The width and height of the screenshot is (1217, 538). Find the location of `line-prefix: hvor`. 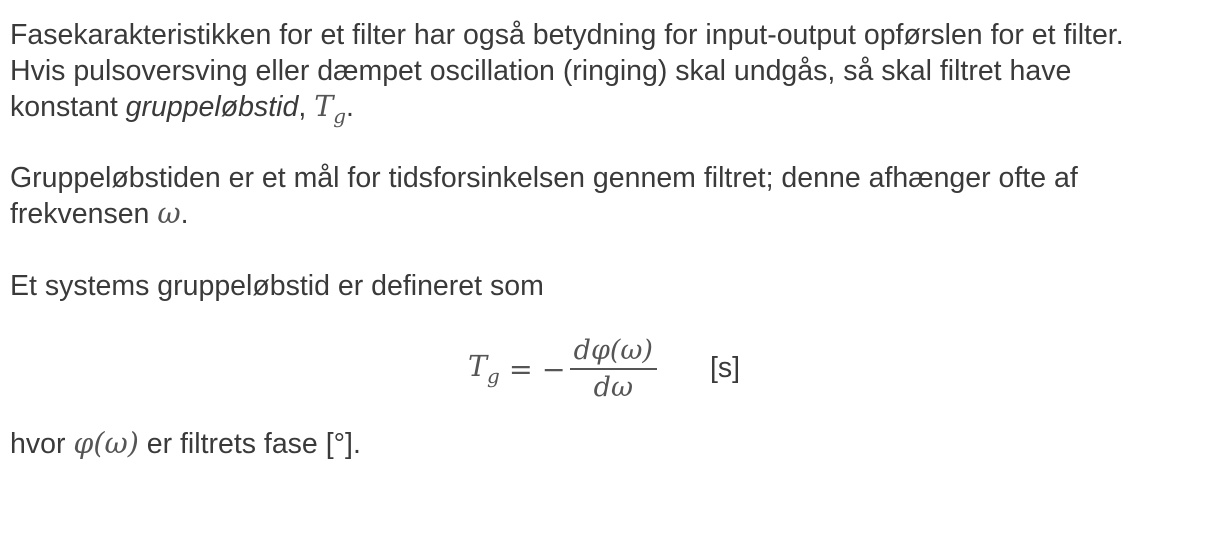

line-prefix: hvor is located at coordinates (42, 444).